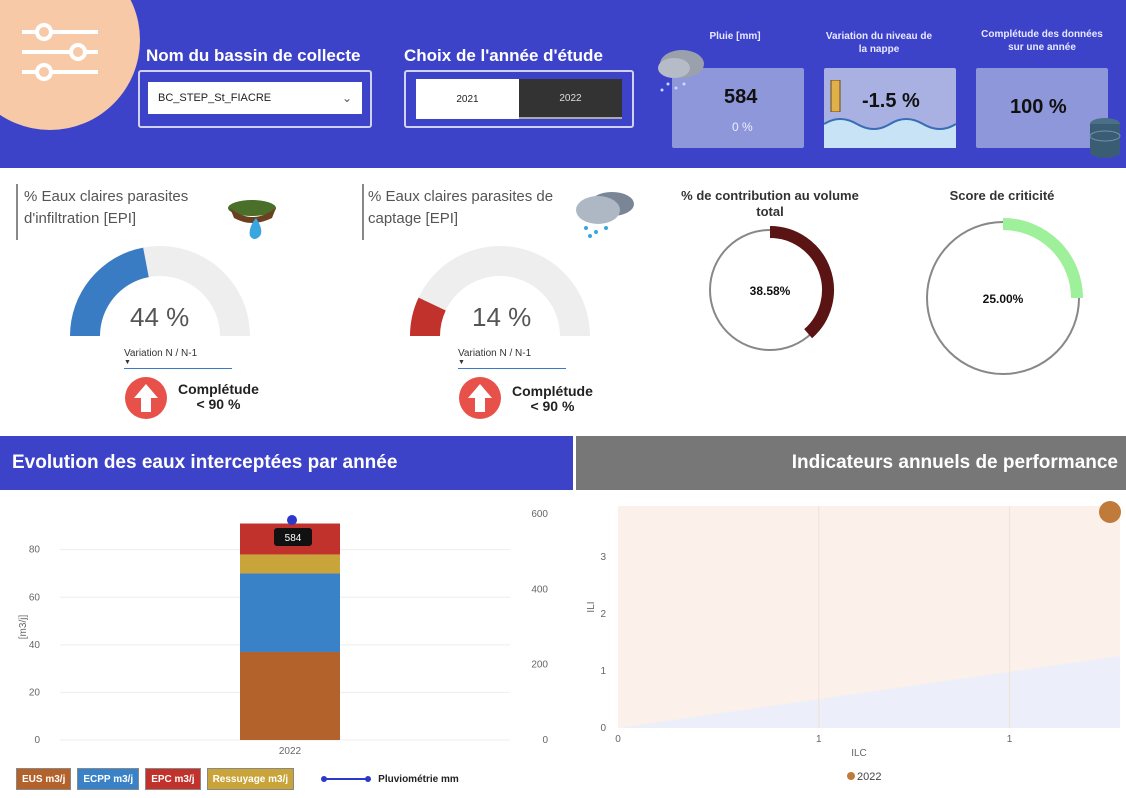 This screenshot has height=798, width=1126. Describe the element at coordinates (954, 462) in the screenshot. I see `indicateurs-title: Indicateurs annuels de performance` at that location.